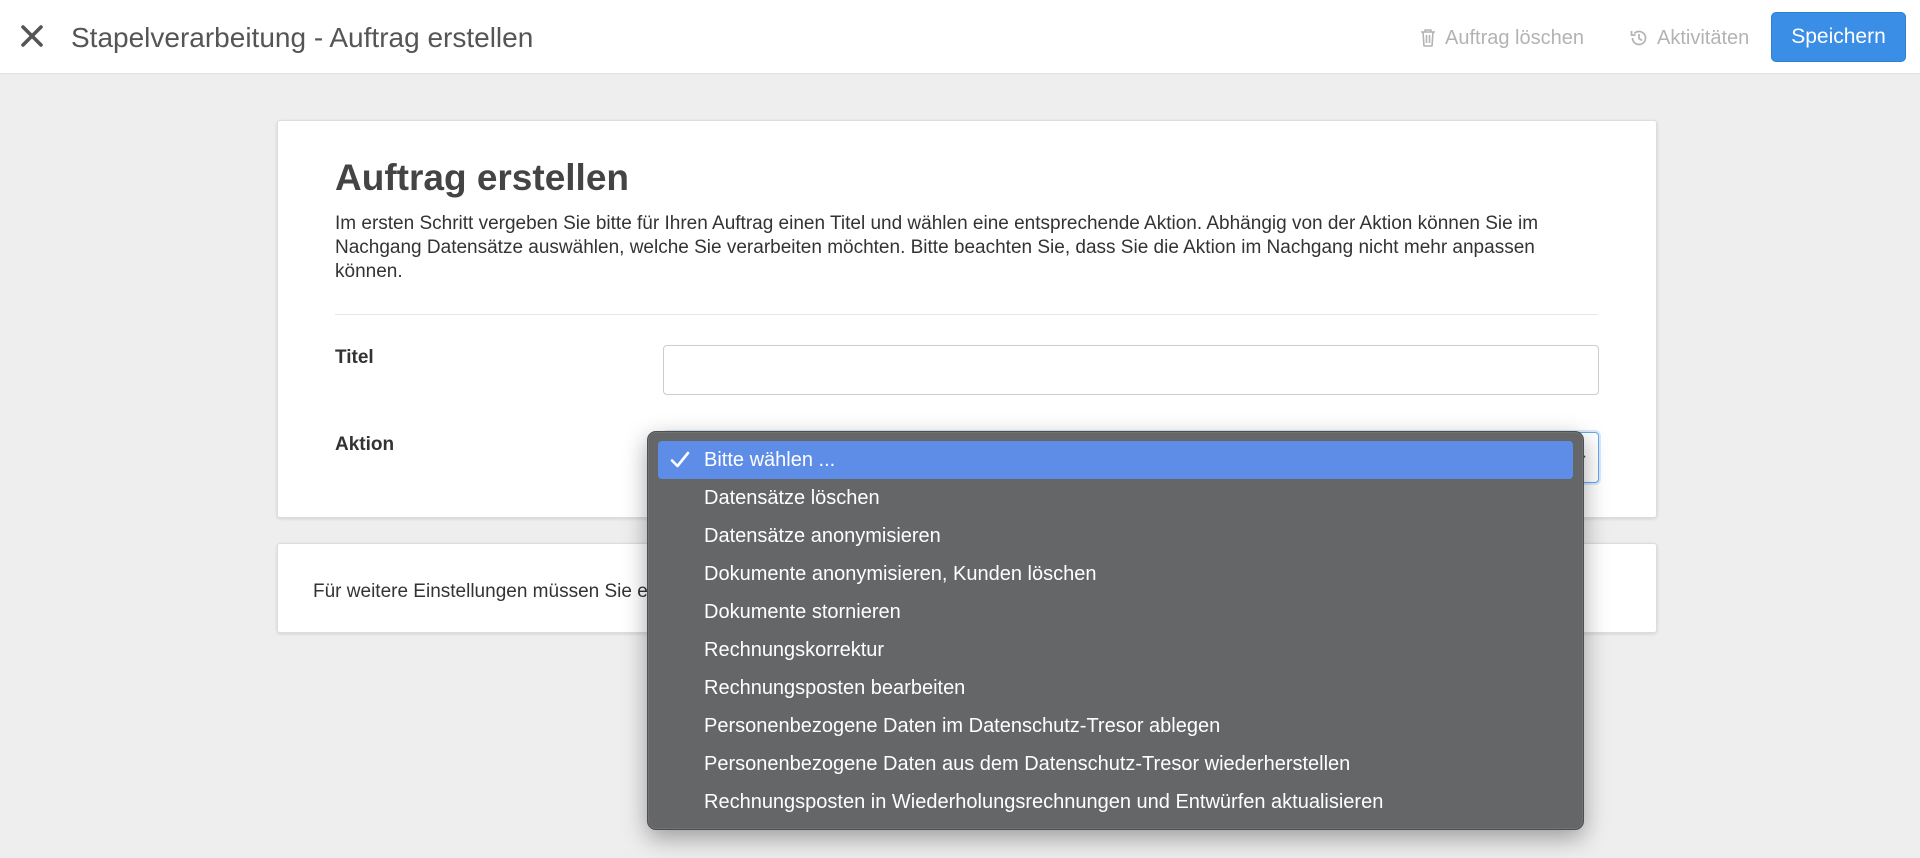 The image size is (1920, 858). I want to click on dropdown-option: Rechnungsposten bearbeiten, so click(1115, 688).